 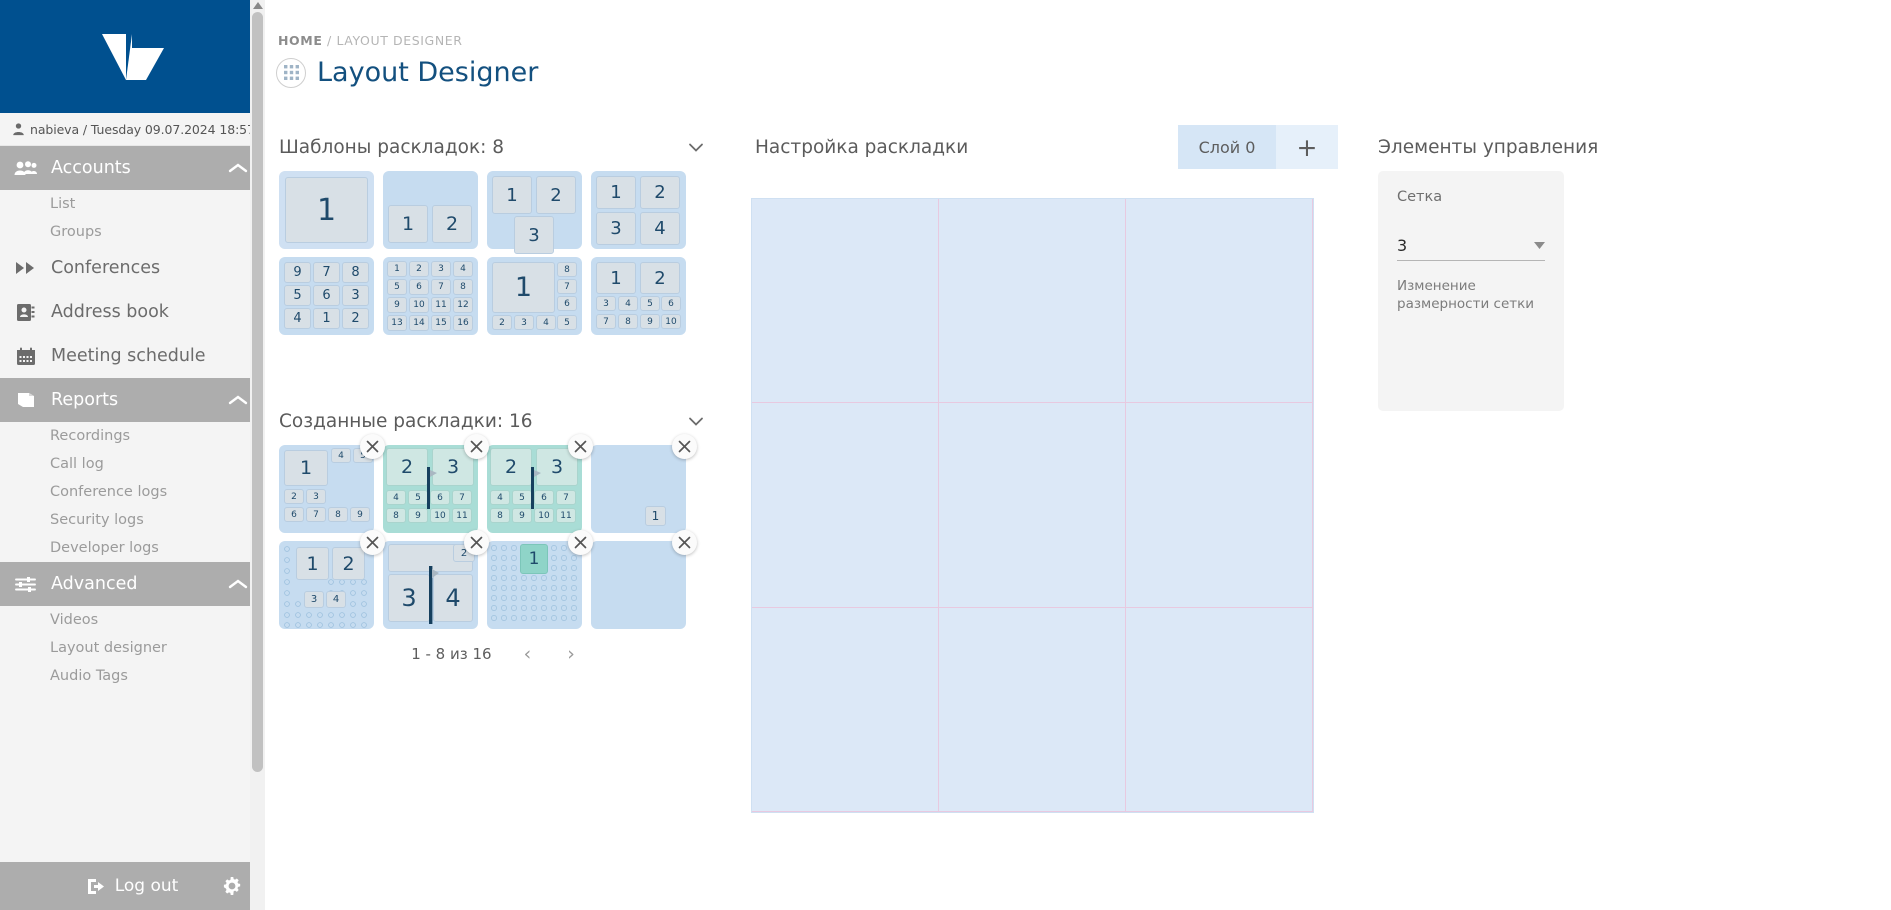 What do you see at coordinates (638, 210) in the screenshot?
I see `layout-template-4: 1 2 3 4` at bounding box center [638, 210].